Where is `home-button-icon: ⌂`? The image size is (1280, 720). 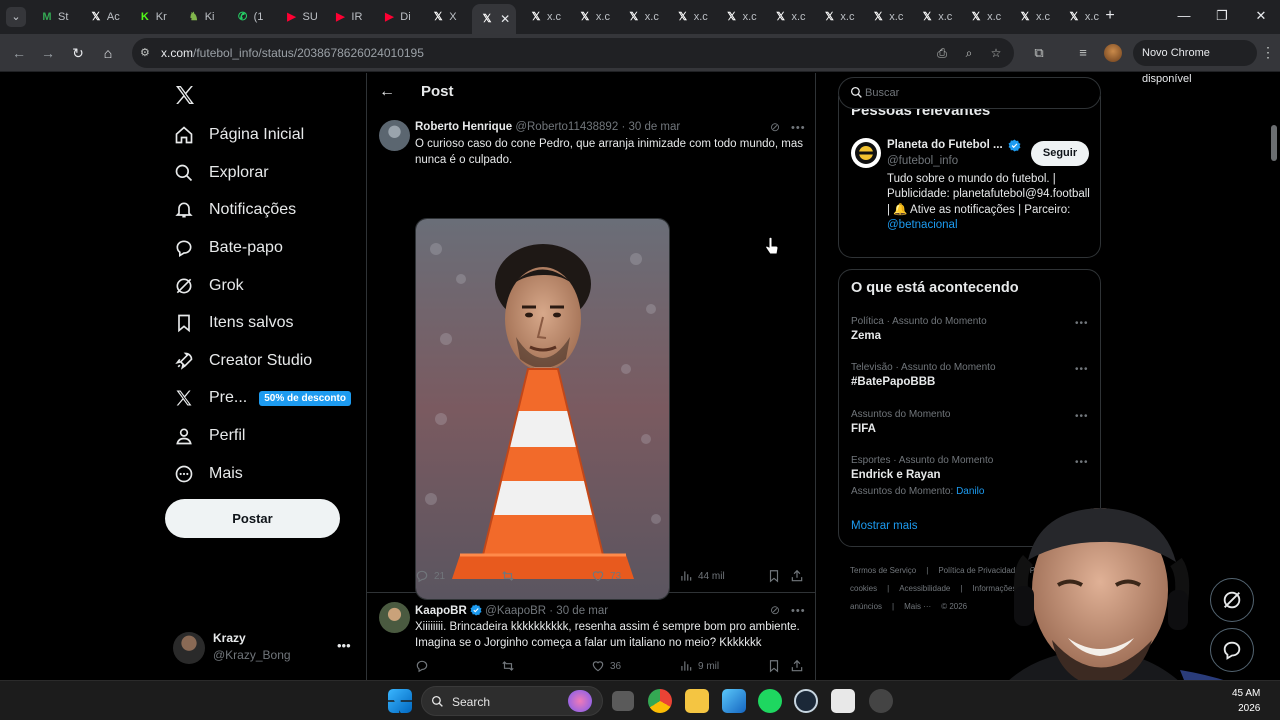
home-button-icon: ⌂ is located at coordinates (108, 53).